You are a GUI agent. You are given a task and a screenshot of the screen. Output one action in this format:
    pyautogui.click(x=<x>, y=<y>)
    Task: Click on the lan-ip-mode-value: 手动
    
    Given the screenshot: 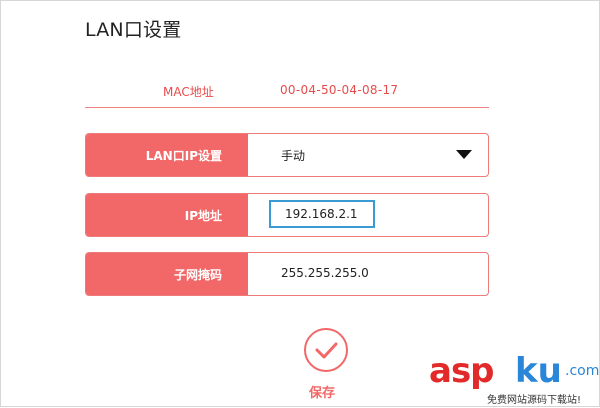 What is the action you would take?
    pyautogui.click(x=293, y=156)
    